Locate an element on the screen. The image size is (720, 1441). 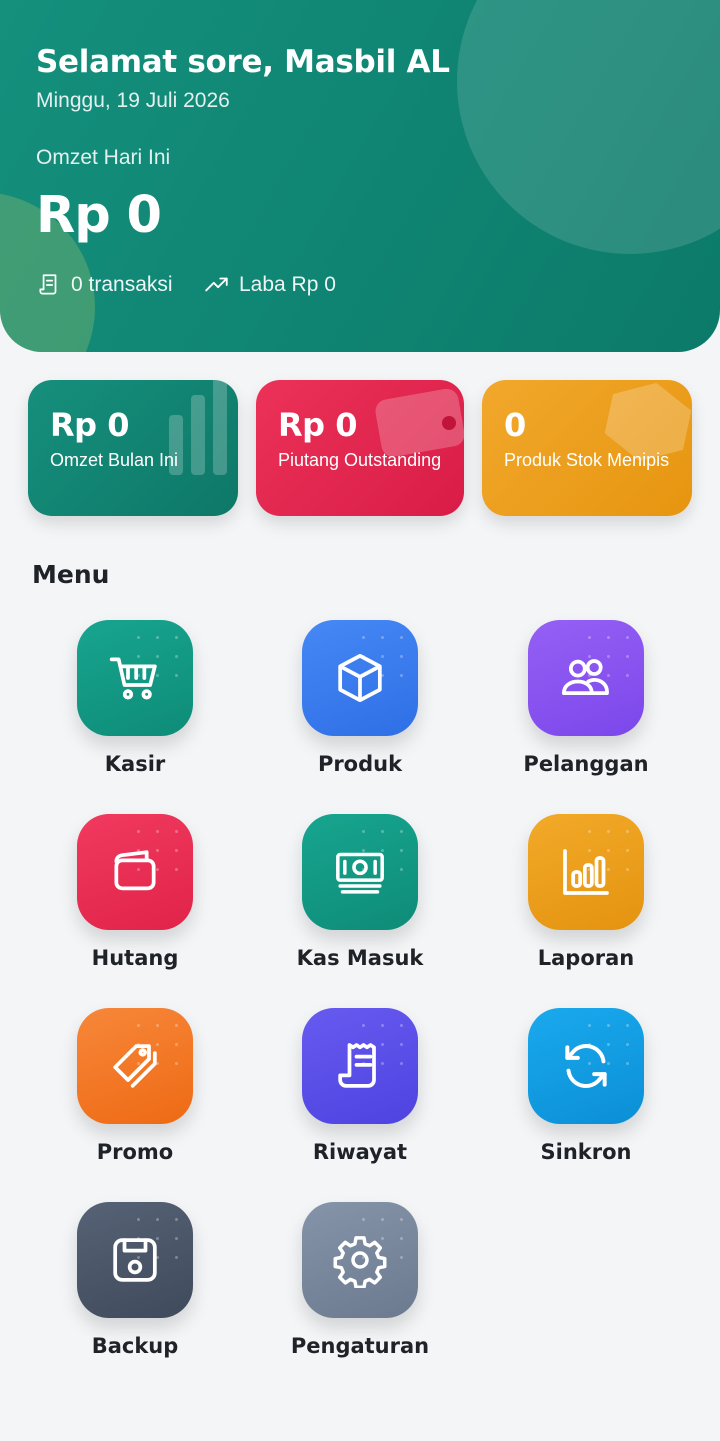
profit-summary: Laba Rp 0 is located at coordinates (270, 285).